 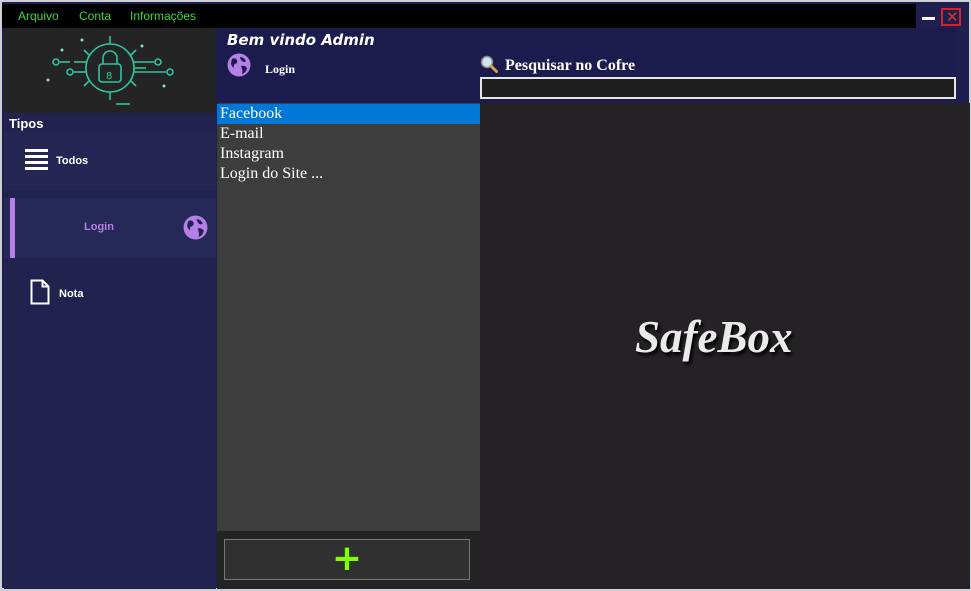 I want to click on padlock-circuit-logo-icon: 8, so click(x=110, y=70).